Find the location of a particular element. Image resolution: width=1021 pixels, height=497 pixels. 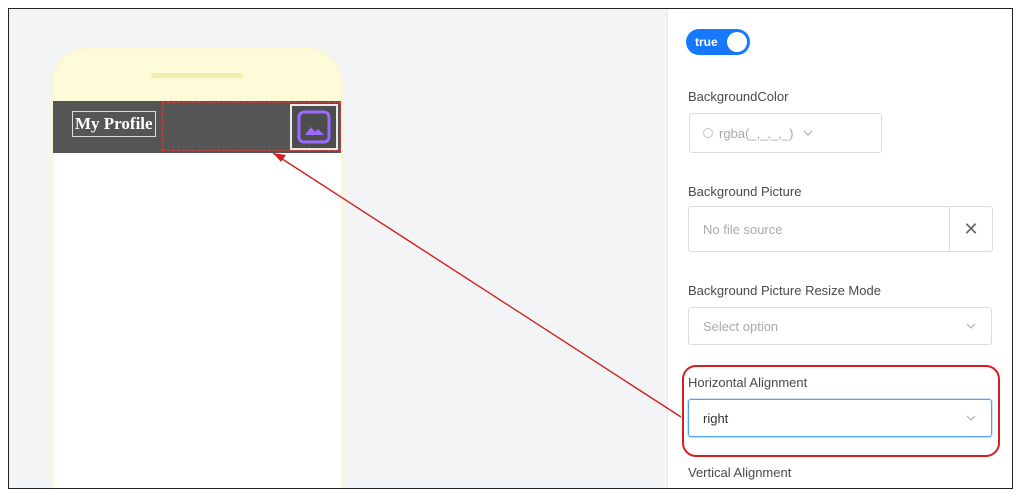

resize-mode-select: Select option is located at coordinates (840, 326).